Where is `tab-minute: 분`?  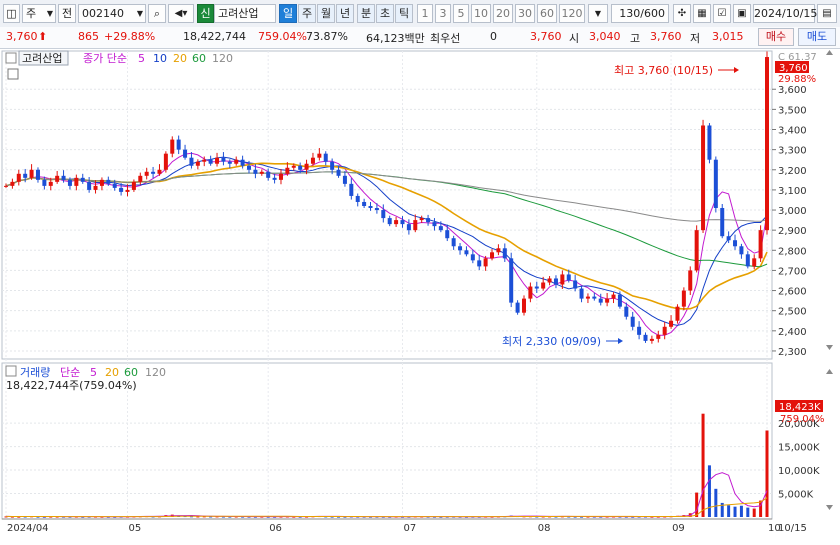
tab-minute: 분 is located at coordinates (366, 13).